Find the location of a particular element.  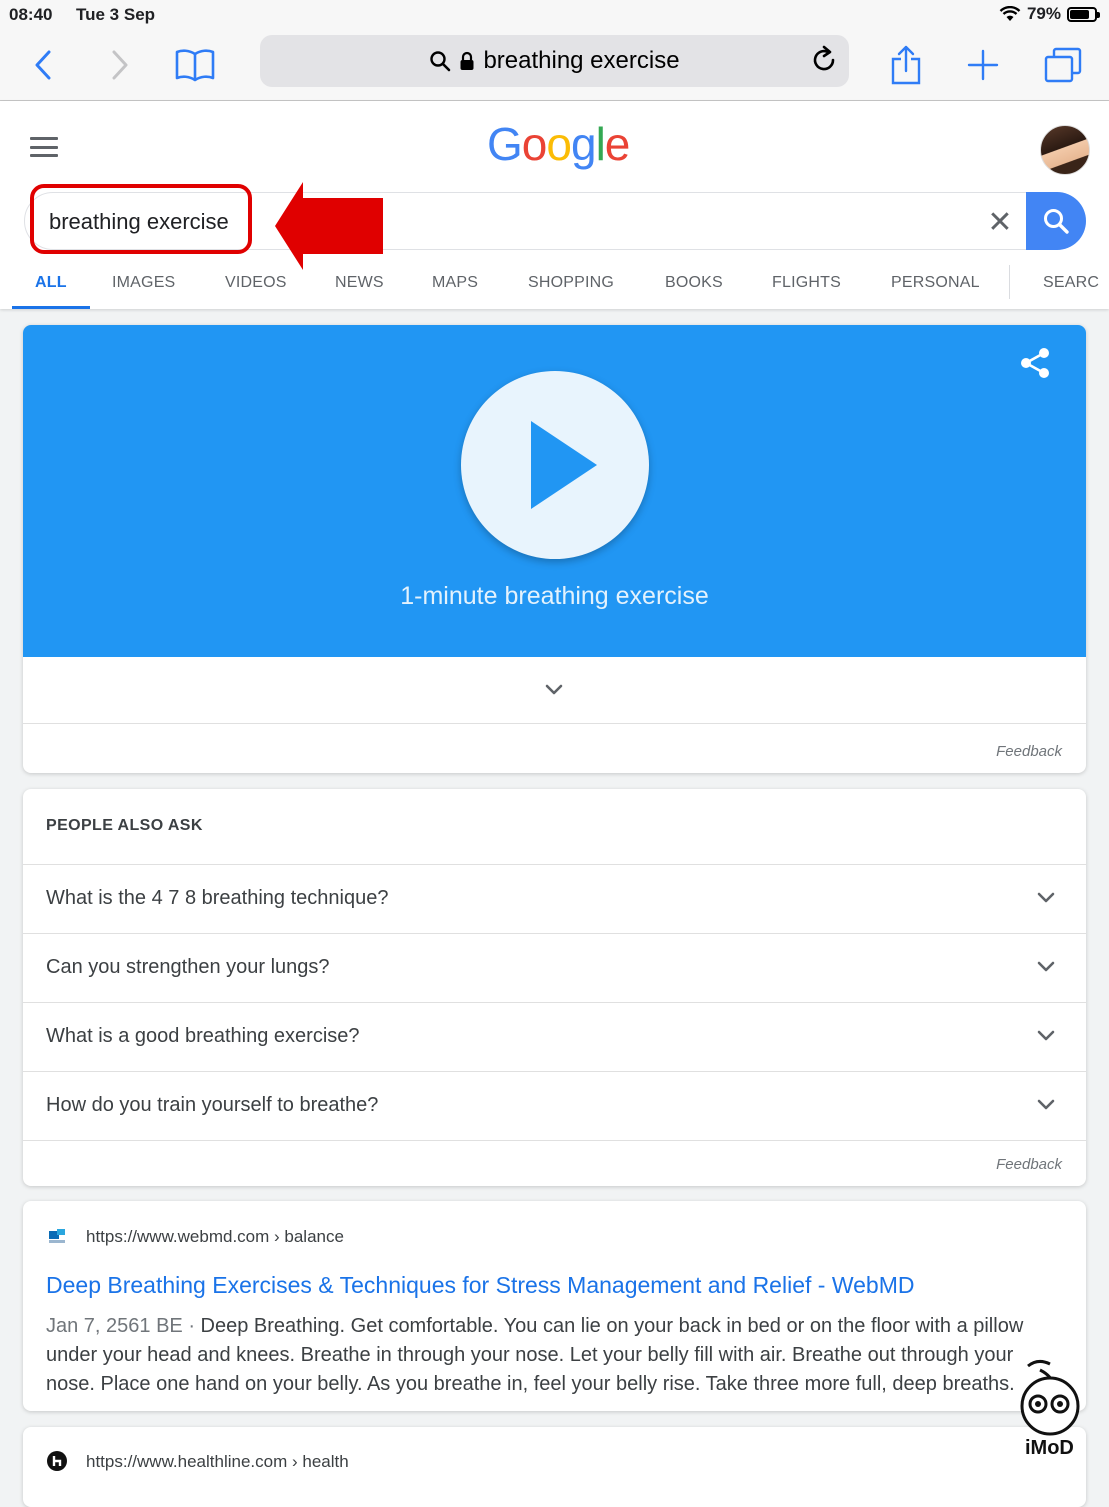

tab-news: NEWS is located at coordinates (359, 283).